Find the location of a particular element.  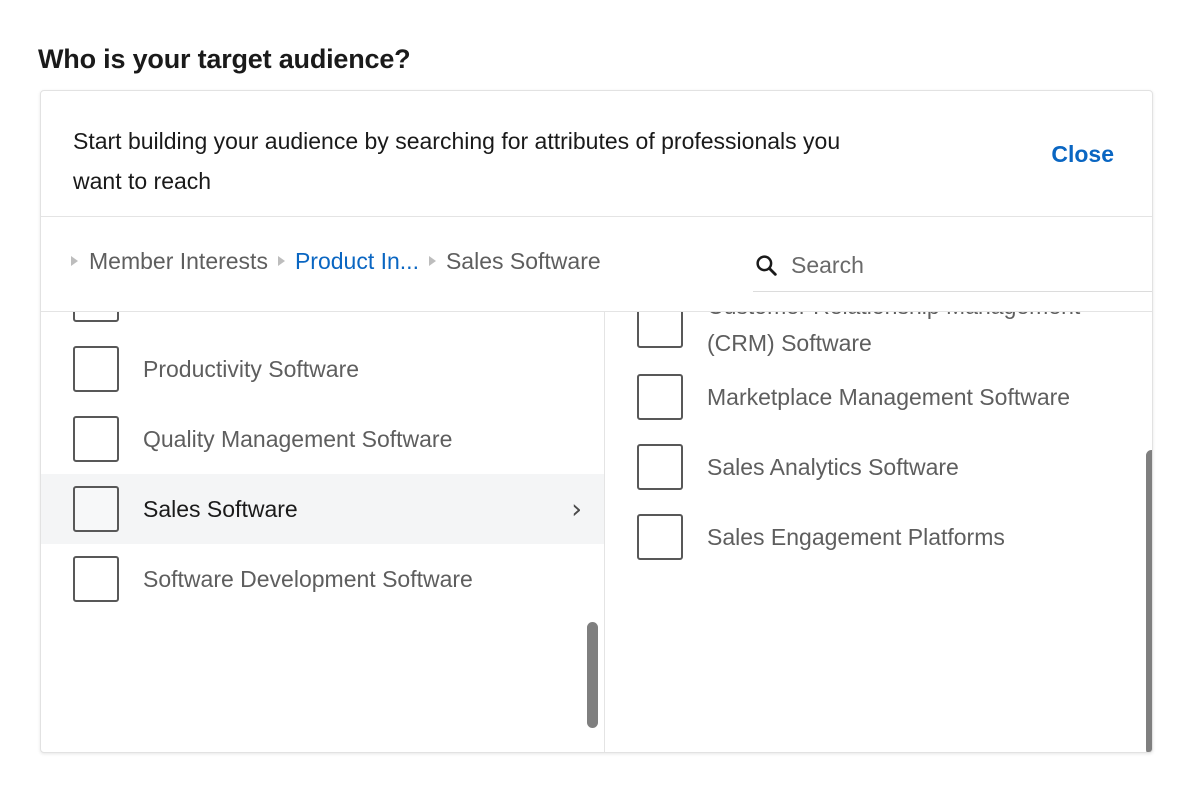

list-item-label: Sales Software is located at coordinates (220, 508).